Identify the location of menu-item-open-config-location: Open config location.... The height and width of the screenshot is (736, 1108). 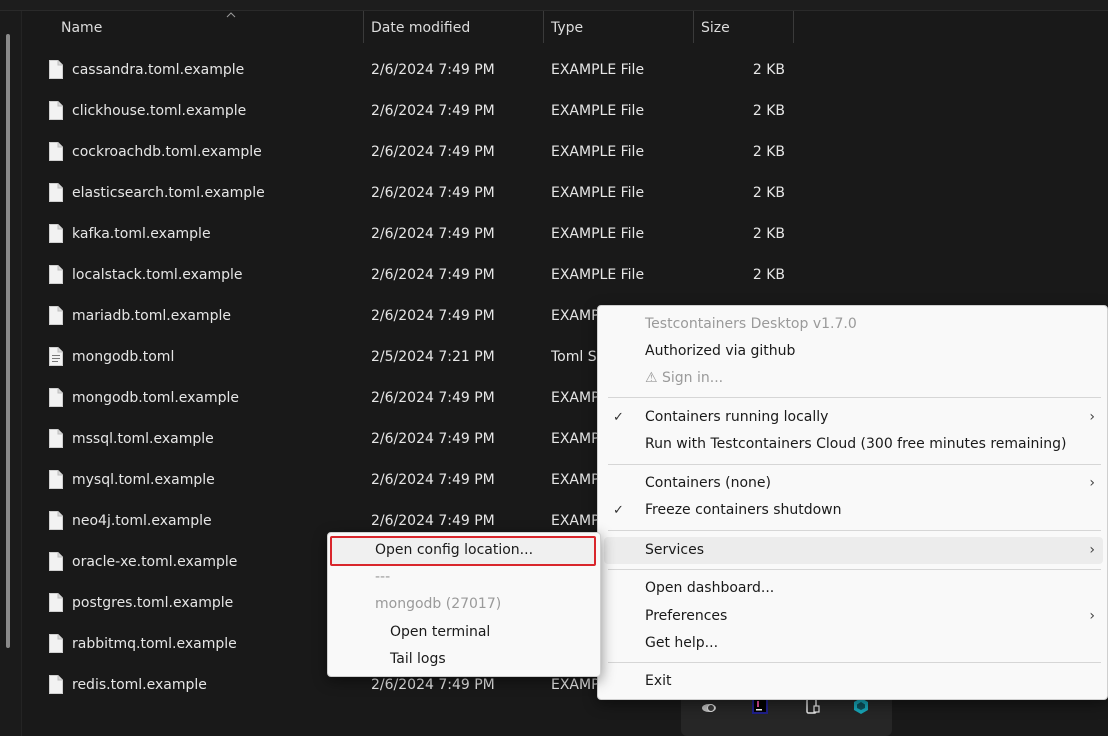
(464, 550).